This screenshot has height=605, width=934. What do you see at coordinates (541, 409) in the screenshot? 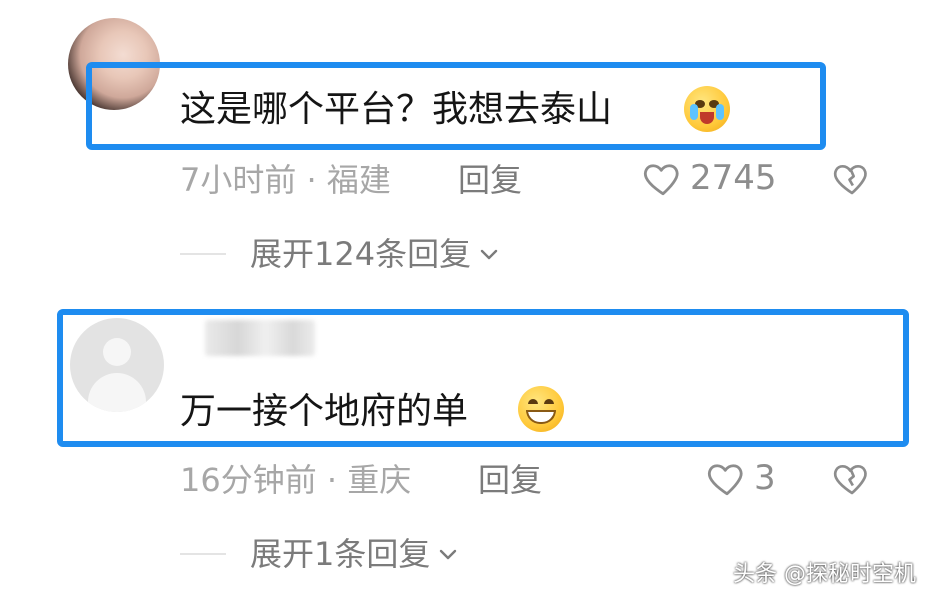
I see `grinning-emoji-icon` at bounding box center [541, 409].